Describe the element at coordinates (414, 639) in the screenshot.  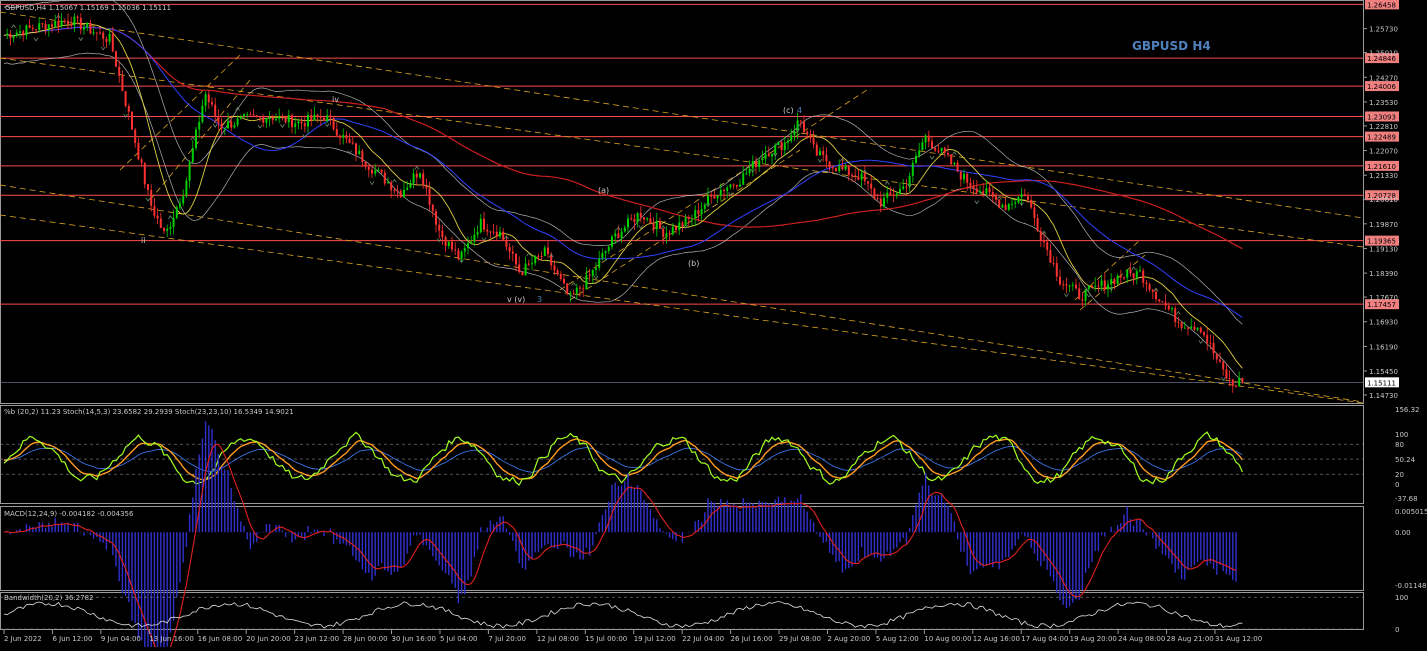
I see `time-tick-label: 30 Jun 16:00` at that location.